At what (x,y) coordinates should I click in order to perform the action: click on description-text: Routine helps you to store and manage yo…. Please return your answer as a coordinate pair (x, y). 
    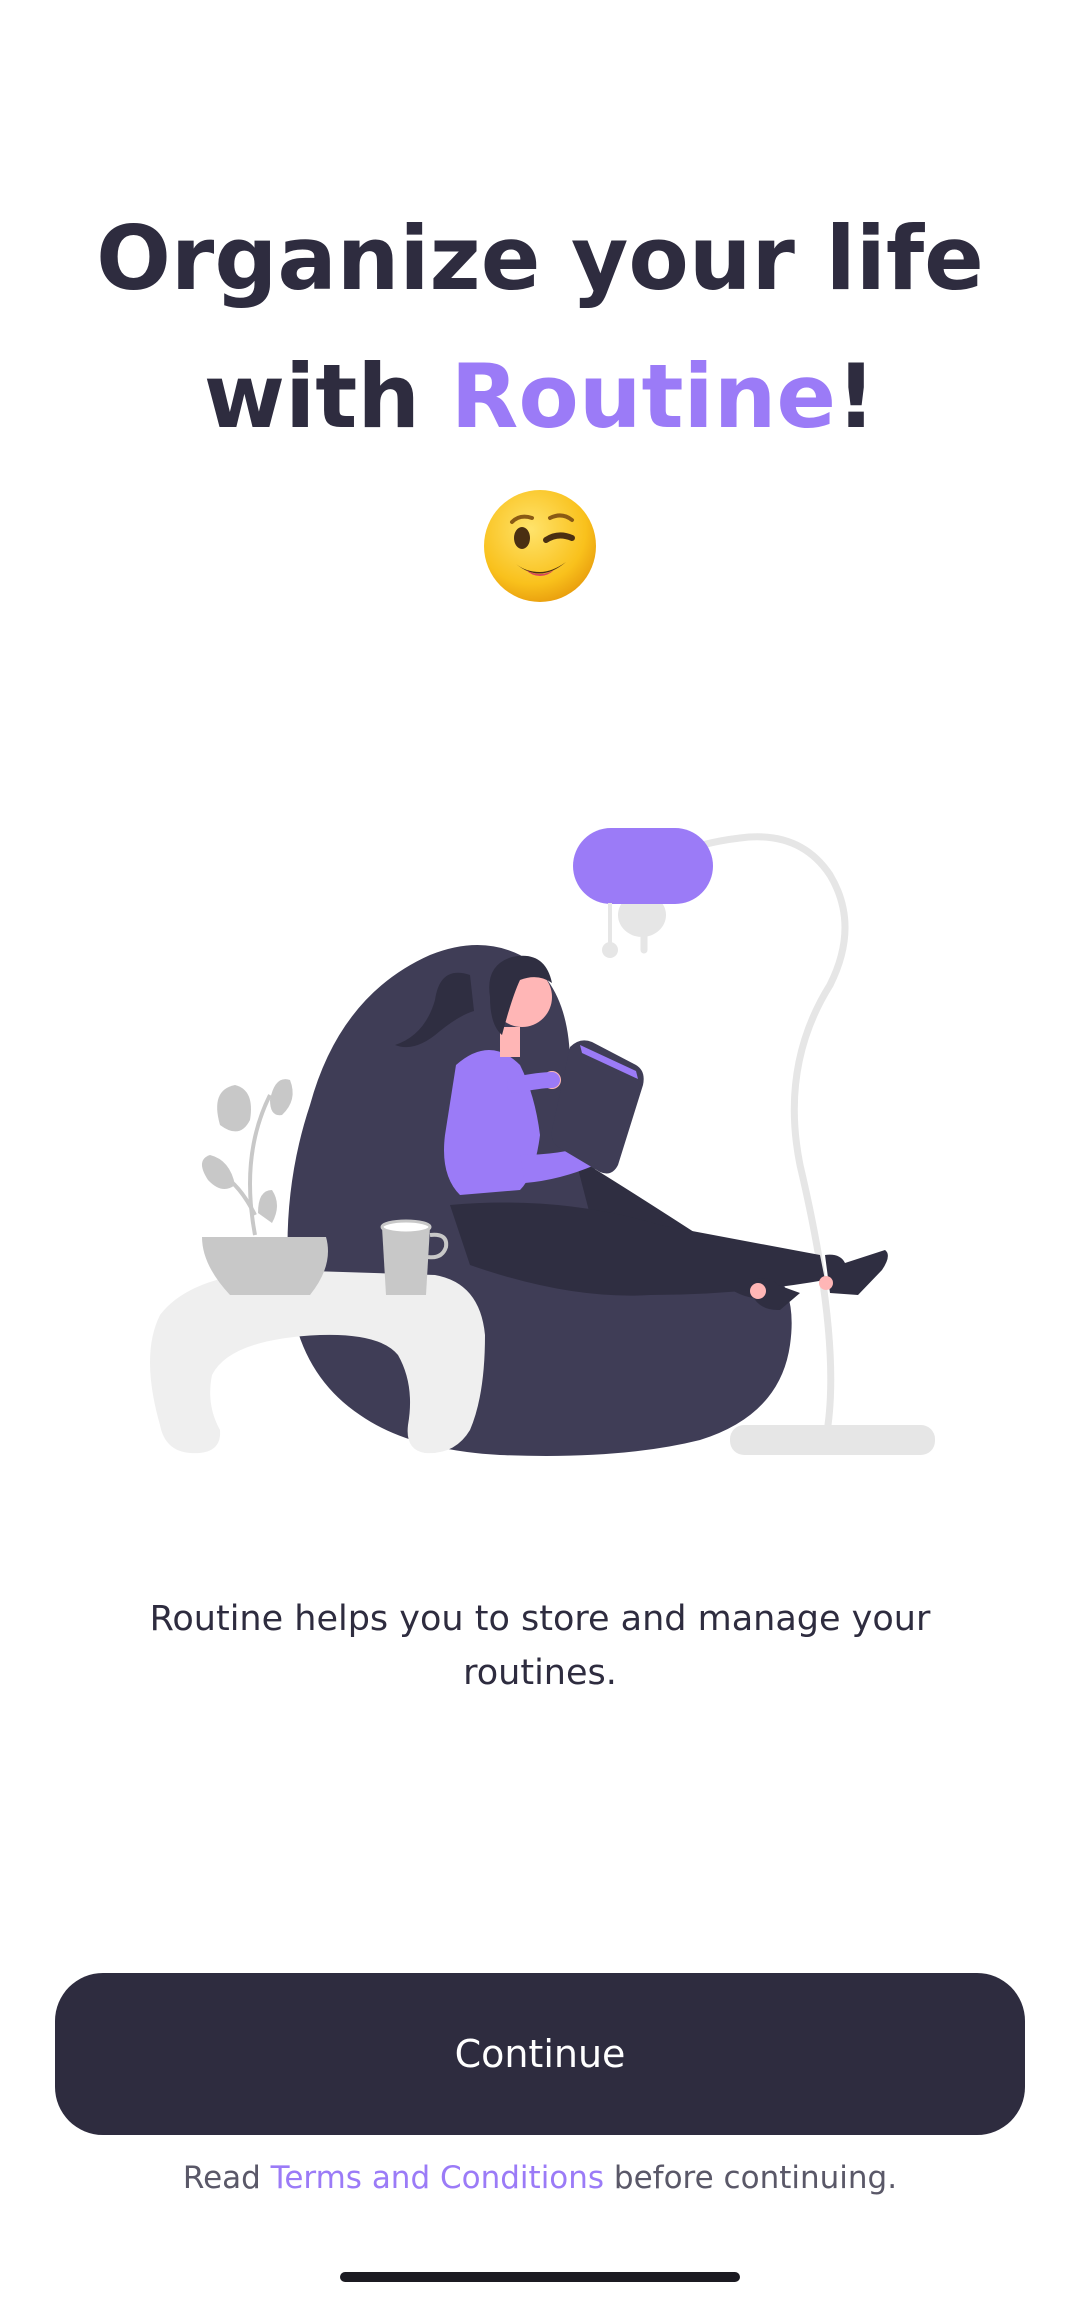
    Looking at the image, I should click on (540, 1646).